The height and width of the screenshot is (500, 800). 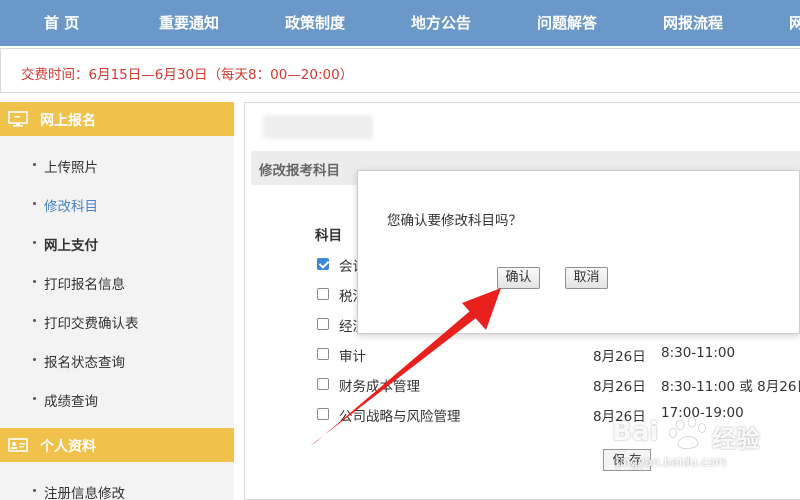 I want to click on confirm-button: 确认, so click(x=518, y=278).